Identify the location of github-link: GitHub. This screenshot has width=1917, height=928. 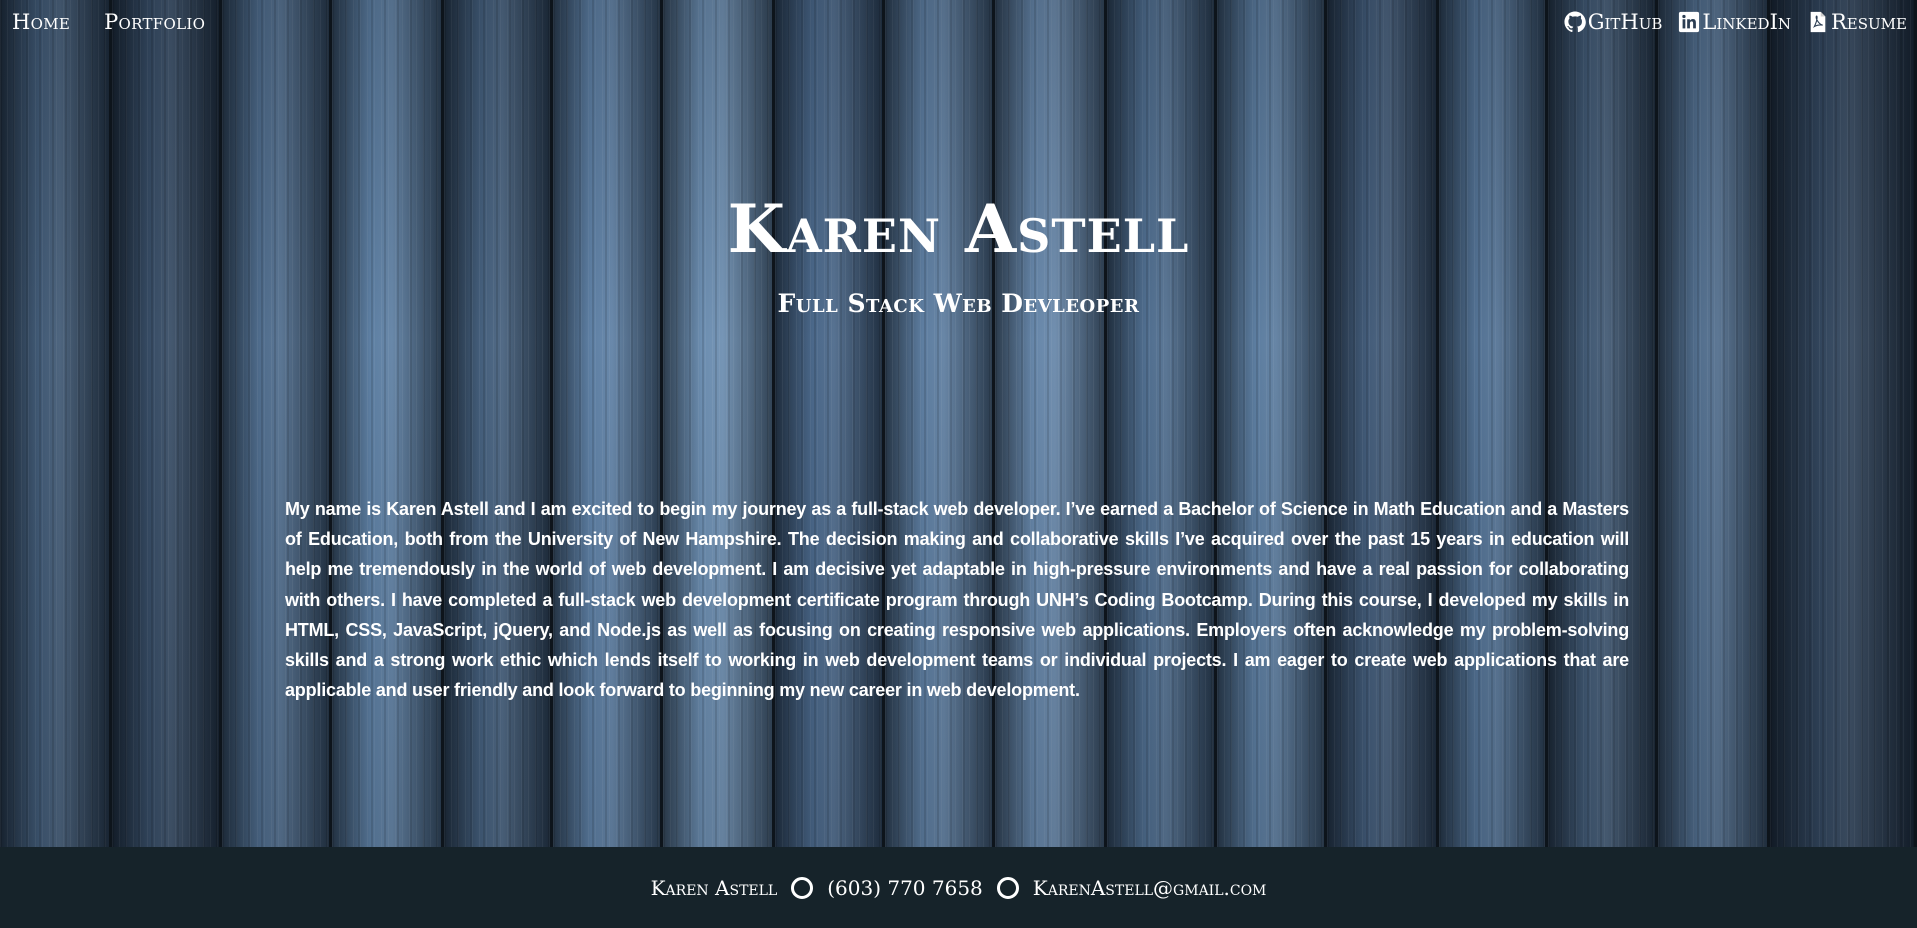
(1613, 22).